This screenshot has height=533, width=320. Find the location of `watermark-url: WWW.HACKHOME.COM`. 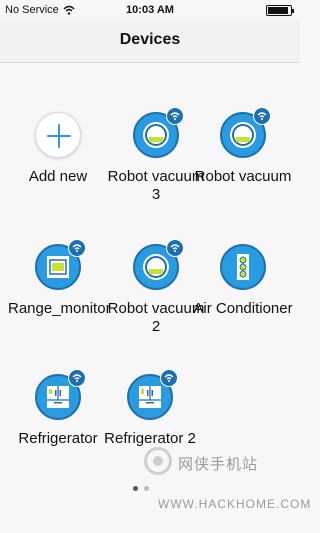

watermark-url: WWW.HACKHOME.COM is located at coordinates (235, 504).